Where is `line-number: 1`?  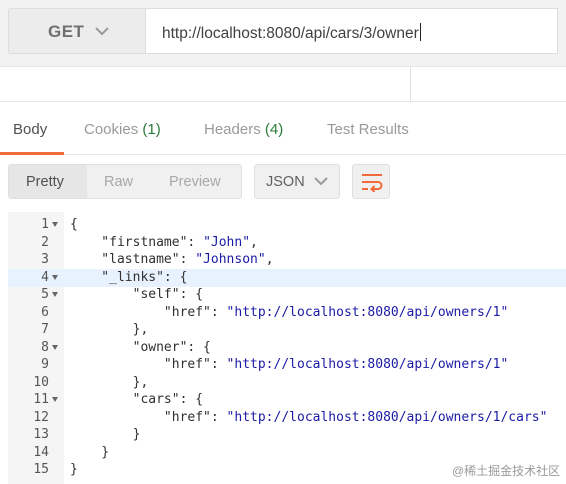 line-number: 1 is located at coordinates (45, 224).